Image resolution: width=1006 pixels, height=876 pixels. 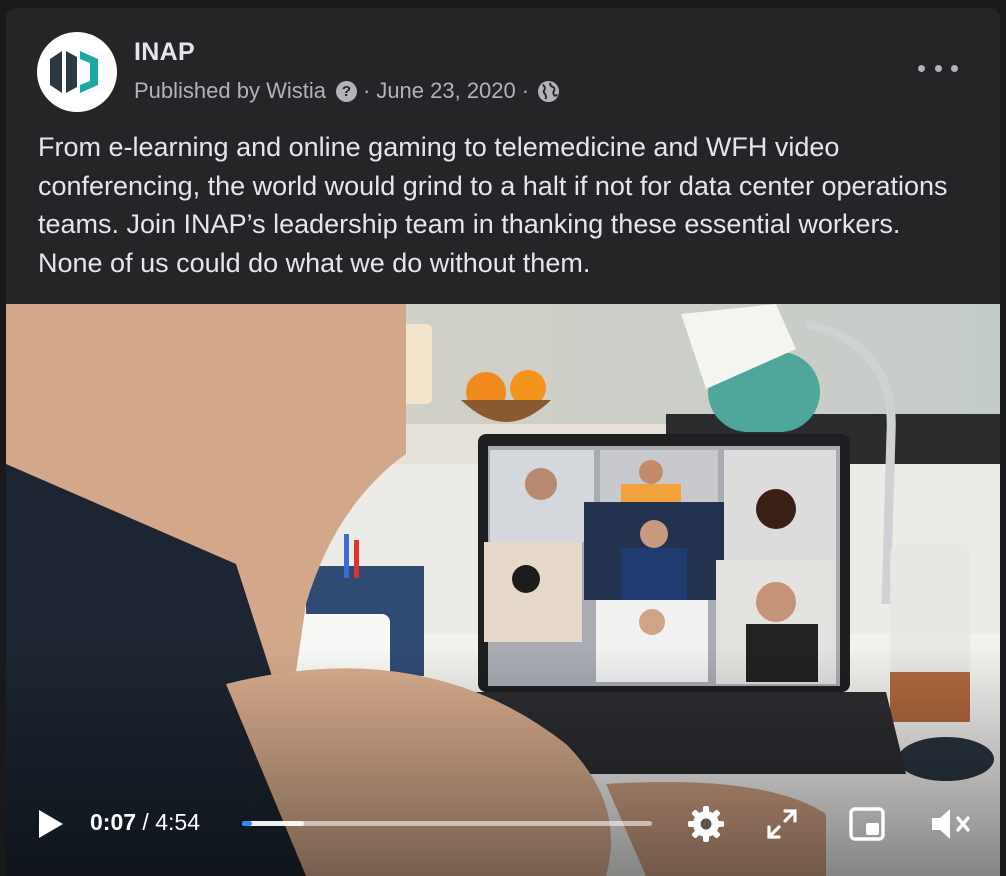 I want to click on help-icon: ?, so click(x=346, y=91).